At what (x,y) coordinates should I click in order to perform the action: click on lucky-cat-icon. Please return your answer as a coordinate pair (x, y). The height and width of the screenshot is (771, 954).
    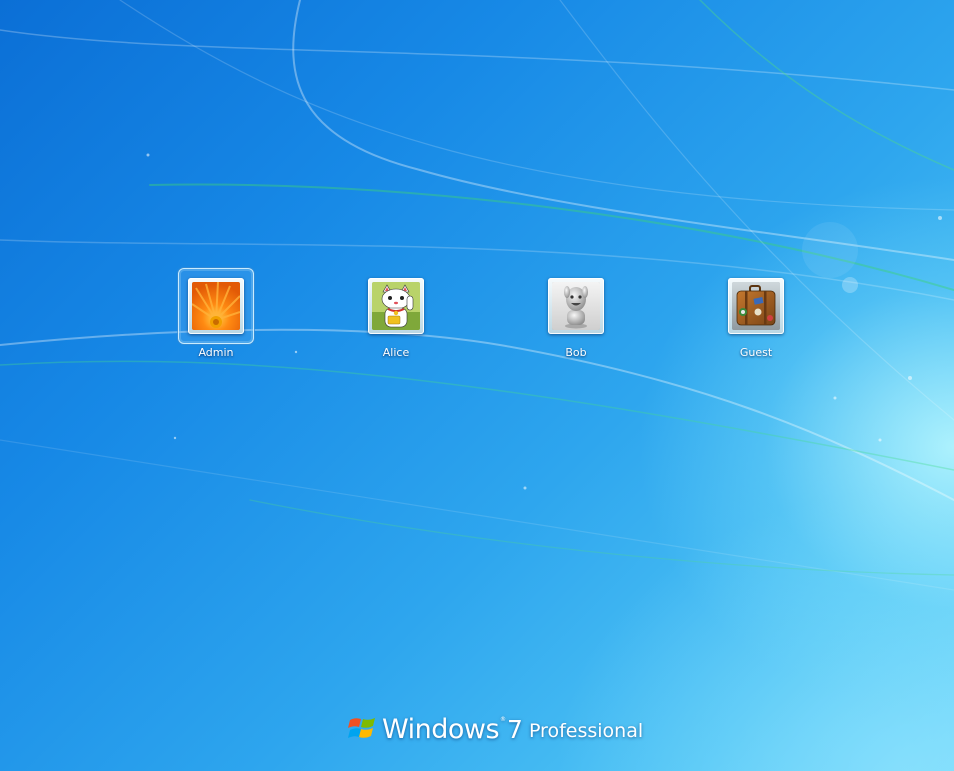
    Looking at the image, I should click on (396, 306).